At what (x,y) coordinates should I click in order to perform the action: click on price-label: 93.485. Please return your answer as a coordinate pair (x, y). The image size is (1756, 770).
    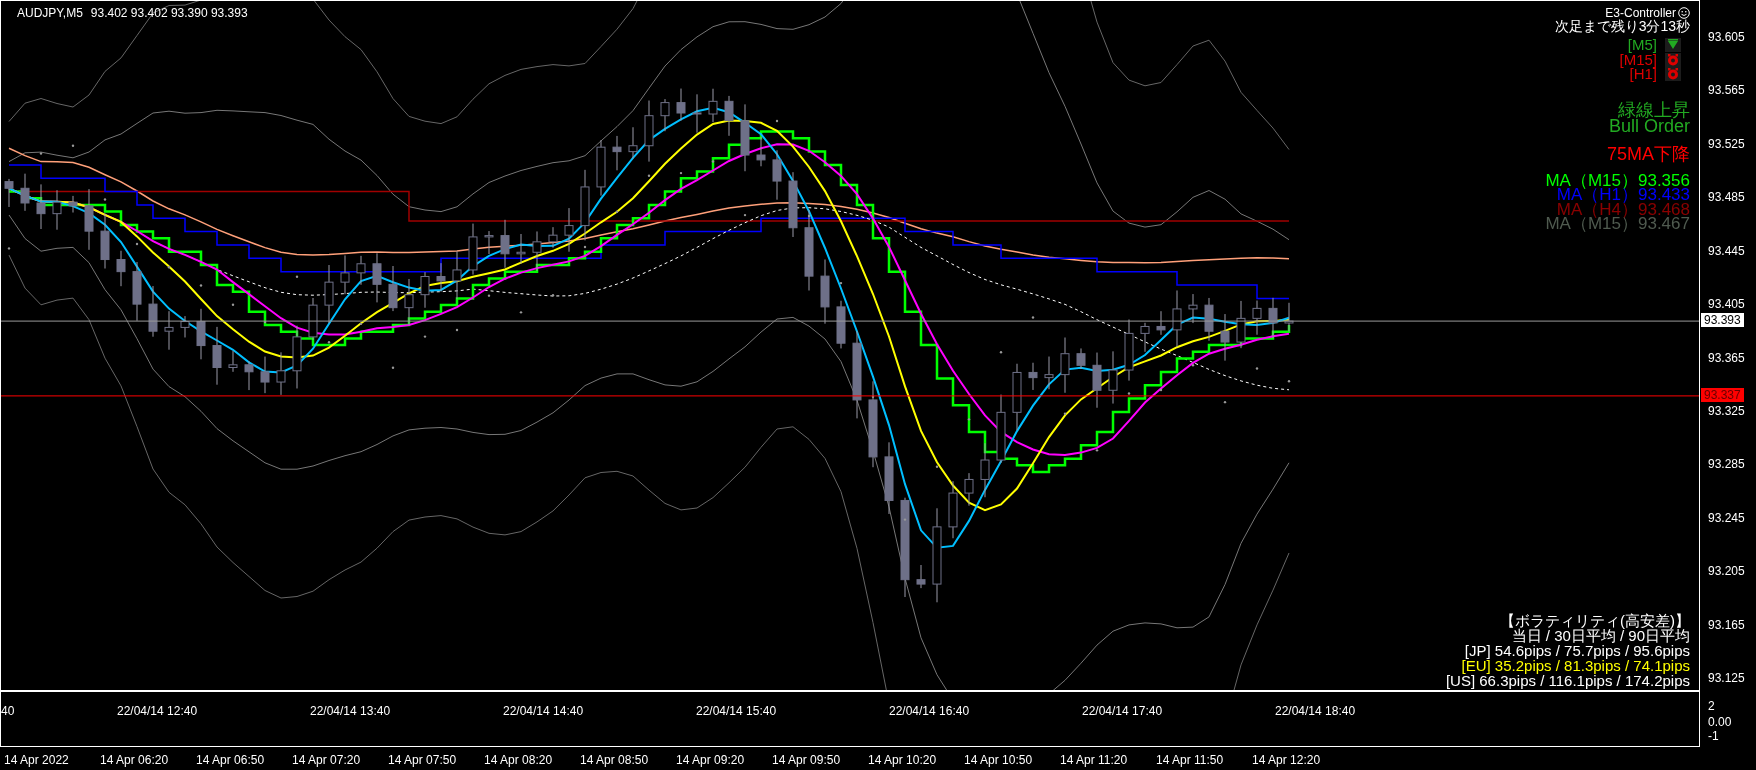
    Looking at the image, I should click on (1726, 197).